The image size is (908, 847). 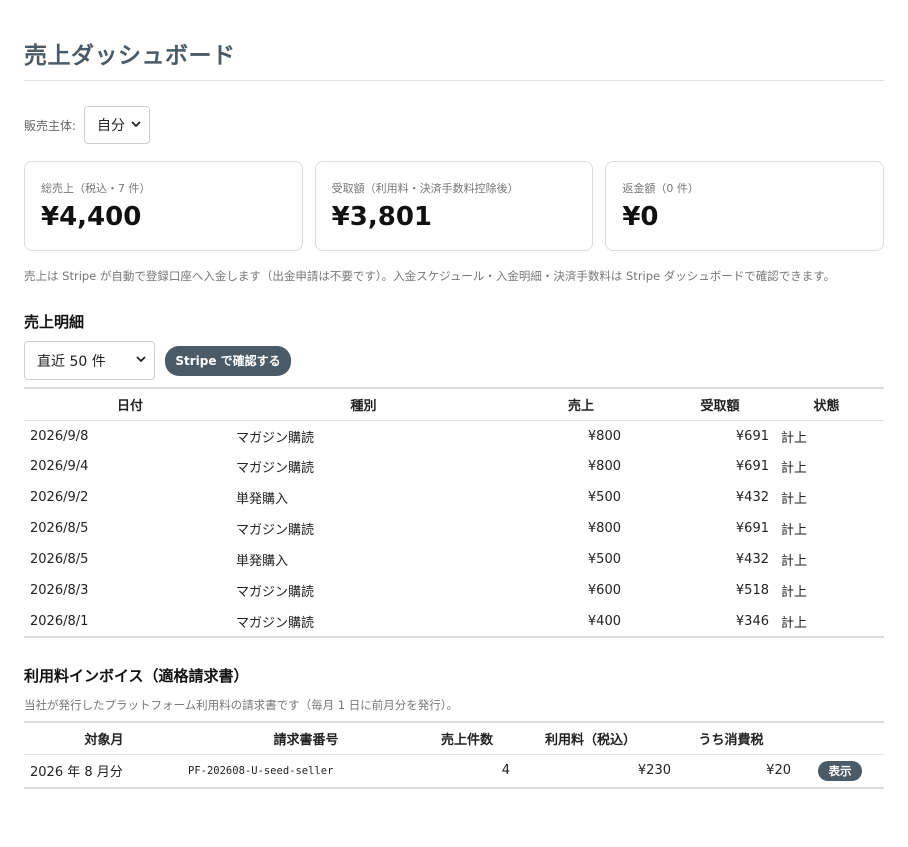 What do you see at coordinates (556, 404) in the screenshot?
I see `column-header-sales: 売上` at bounding box center [556, 404].